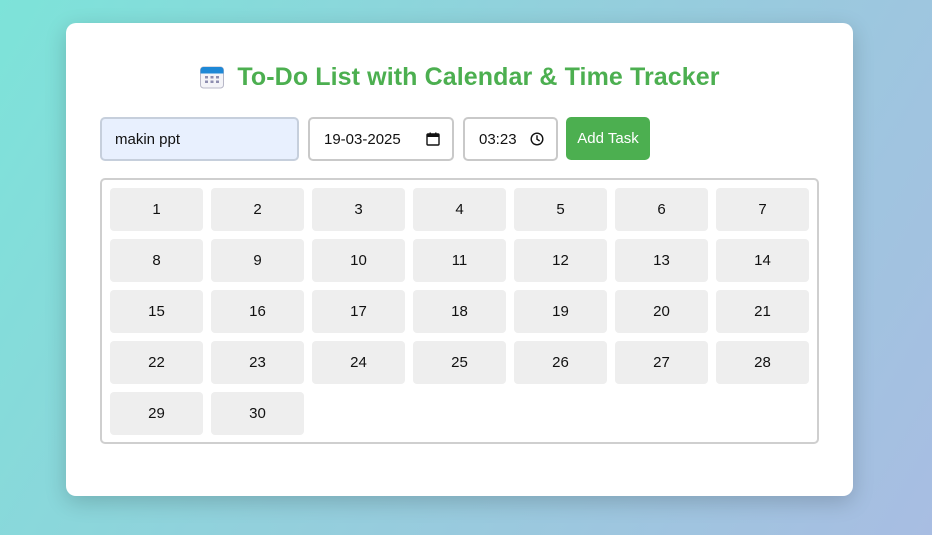 The image size is (932, 535). I want to click on calendar-day: 4, so click(459, 209).